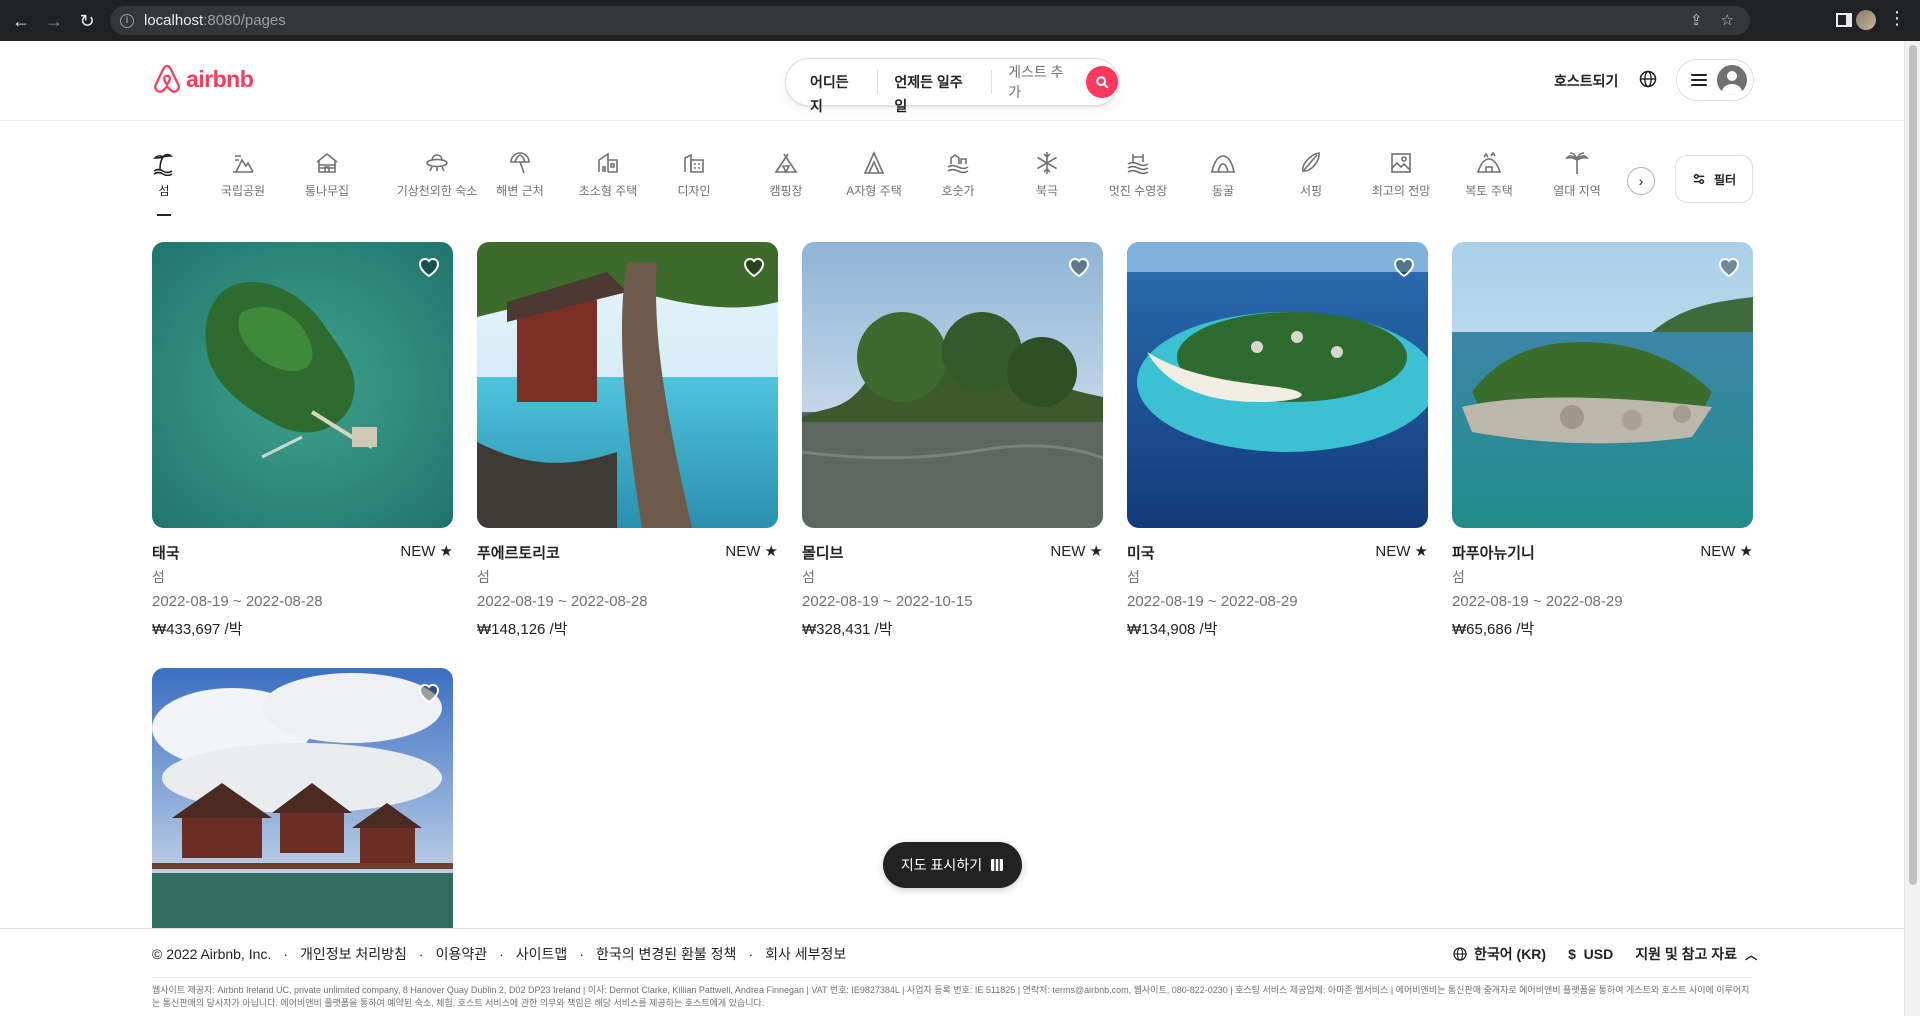  I want to click on browser-toolbar: ← → ↻ i localhost:8080/pages ⇪ ☆ ⋮, so click(960, 20).